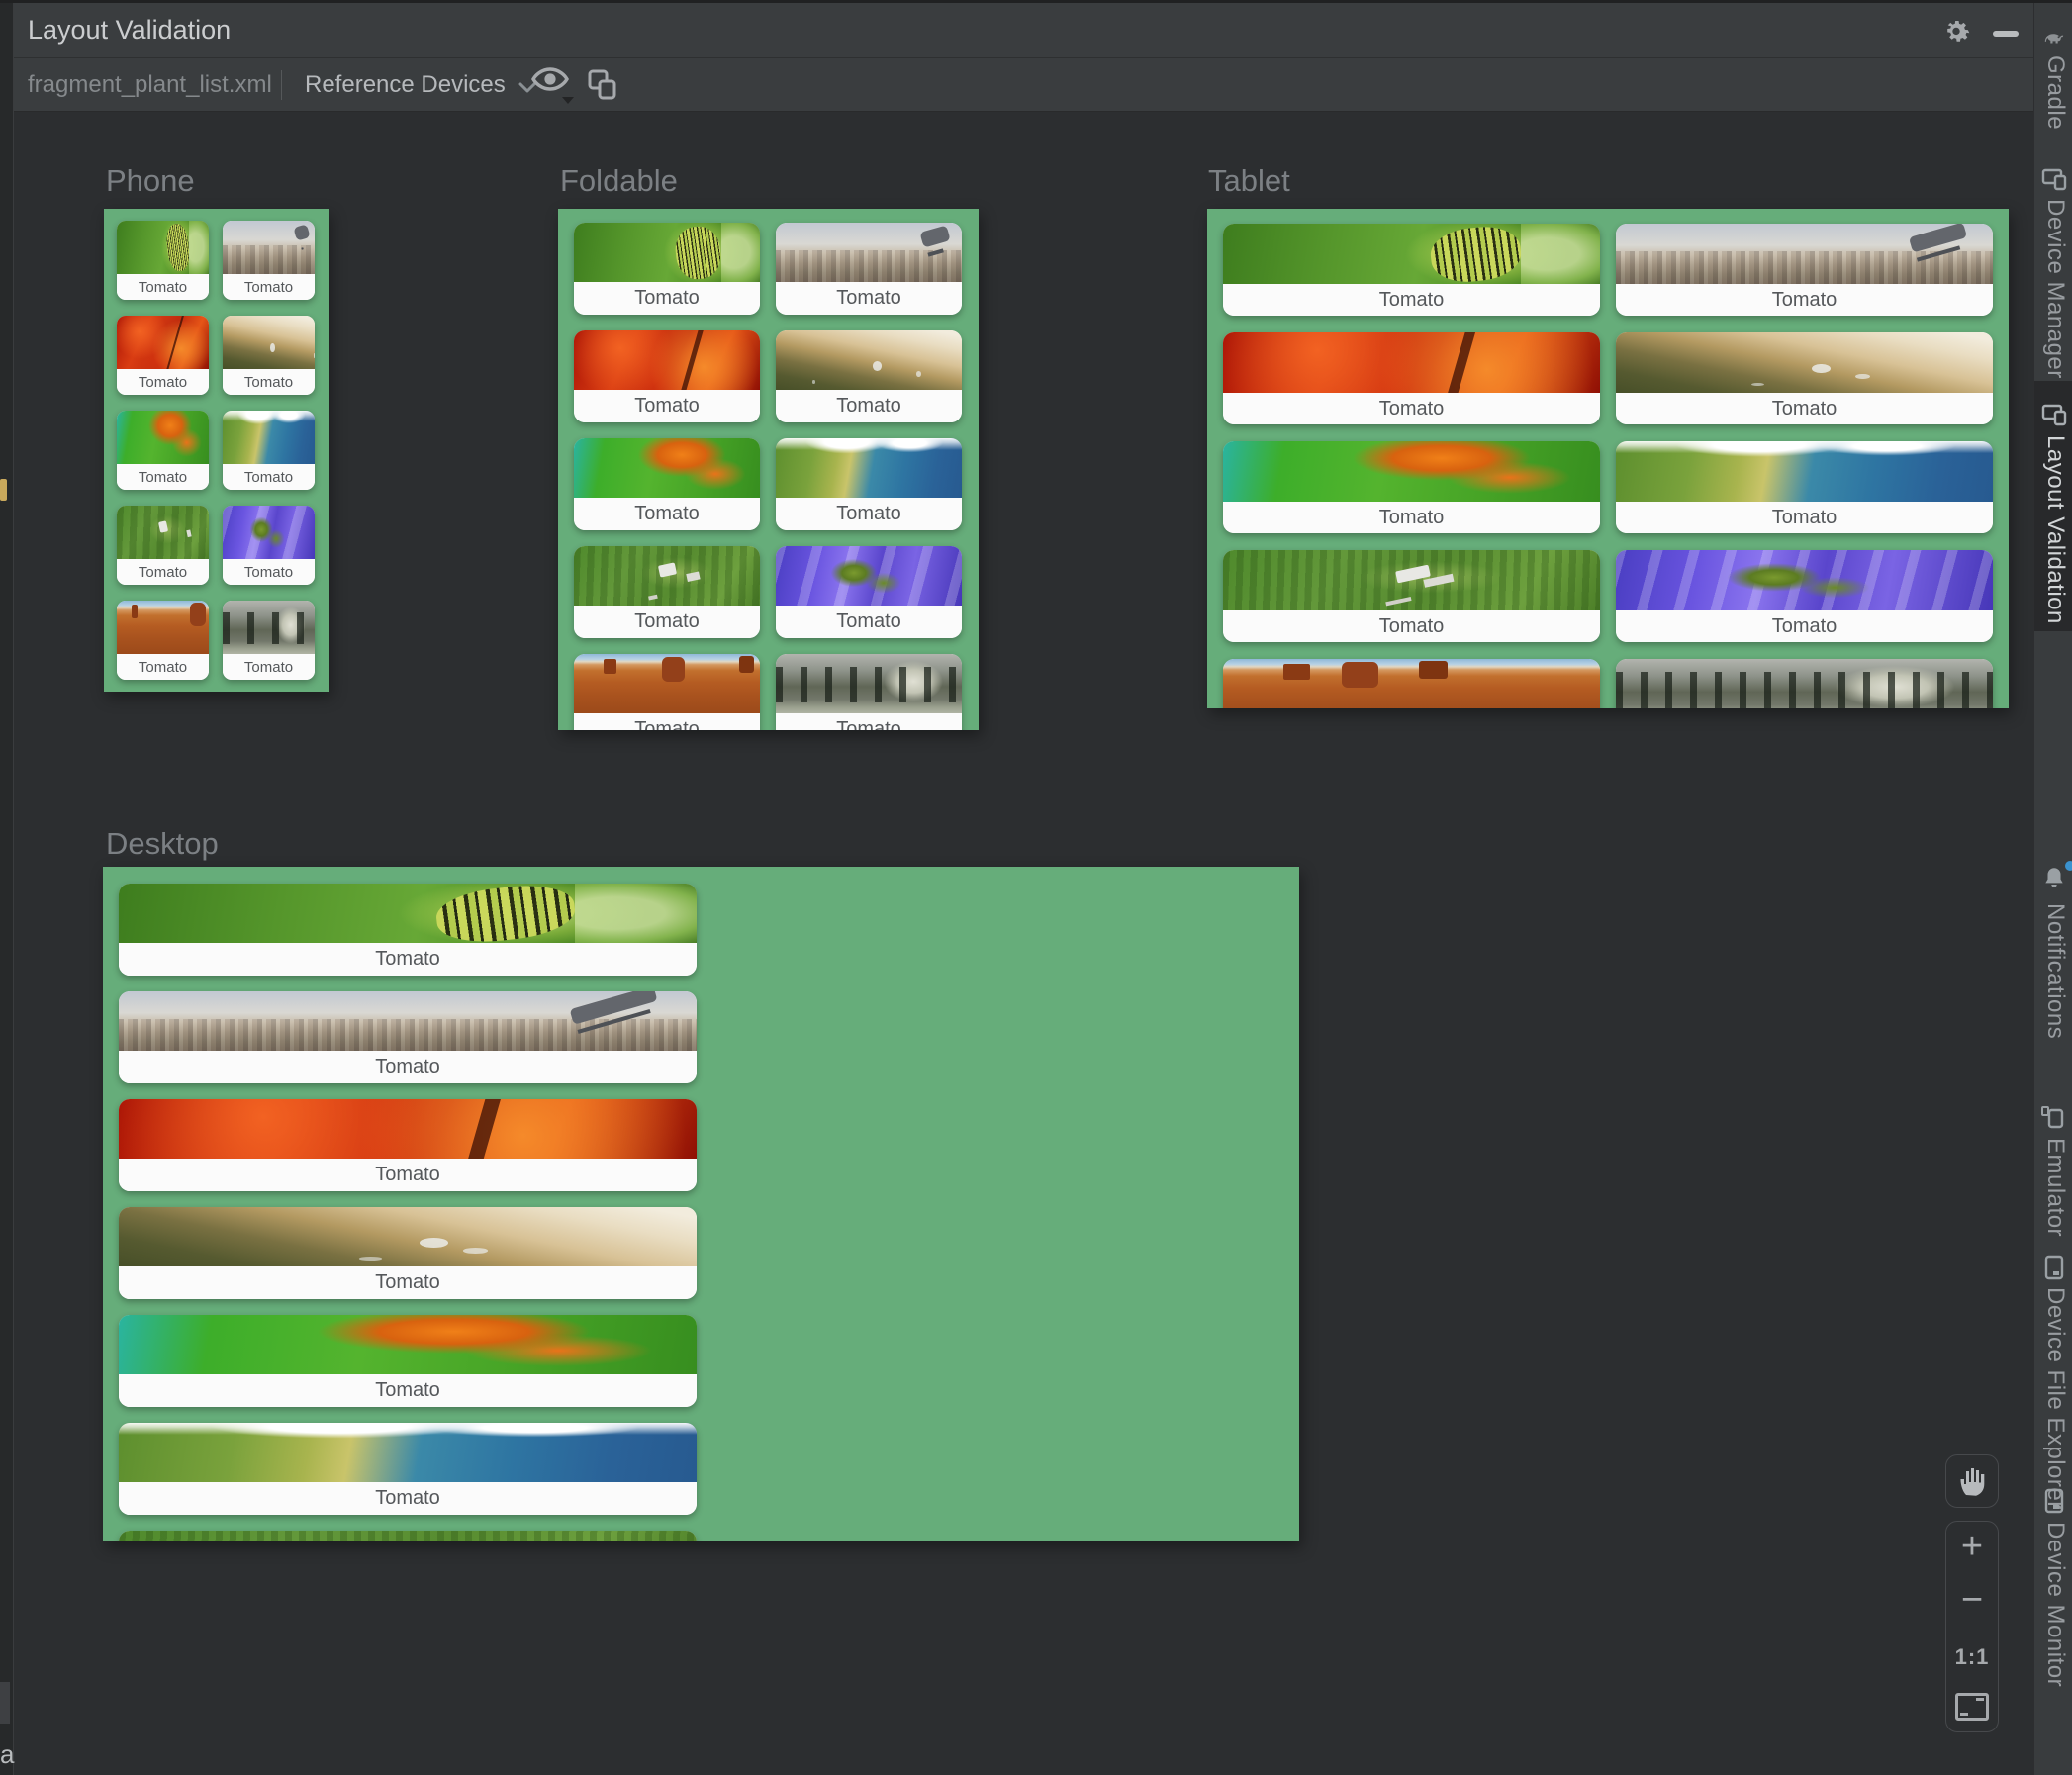 The image size is (2072, 1775). I want to click on editor-edge-strip, so click(7, 887).